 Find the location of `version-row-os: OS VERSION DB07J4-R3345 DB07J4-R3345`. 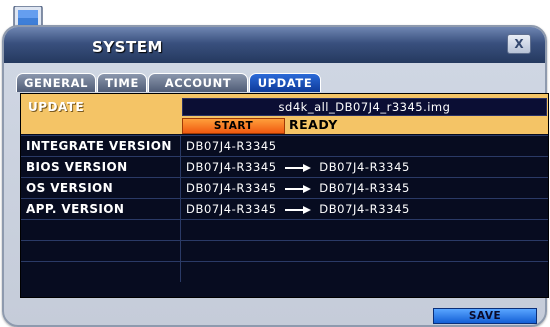

version-row-os: OS VERSION DB07J4-R3345 DB07J4-R3345 is located at coordinates (284, 187).